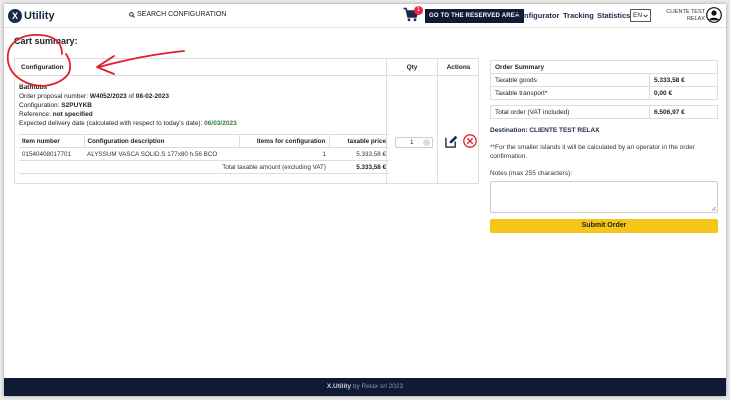 The image size is (730, 400). I want to click on language-select: EN, so click(640, 15).